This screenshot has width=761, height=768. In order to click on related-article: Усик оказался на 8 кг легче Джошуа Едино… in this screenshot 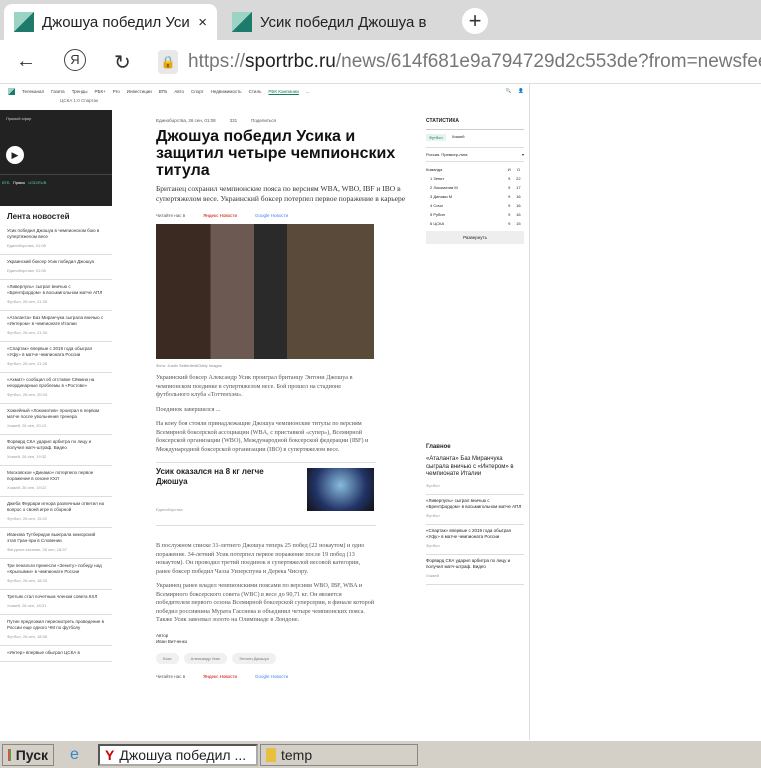, I will do `click(266, 494)`.